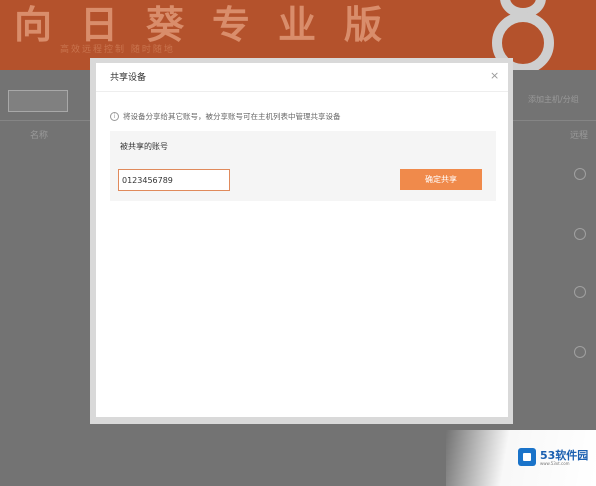 The image size is (596, 486). I want to click on close-icon: ×, so click(494, 75).